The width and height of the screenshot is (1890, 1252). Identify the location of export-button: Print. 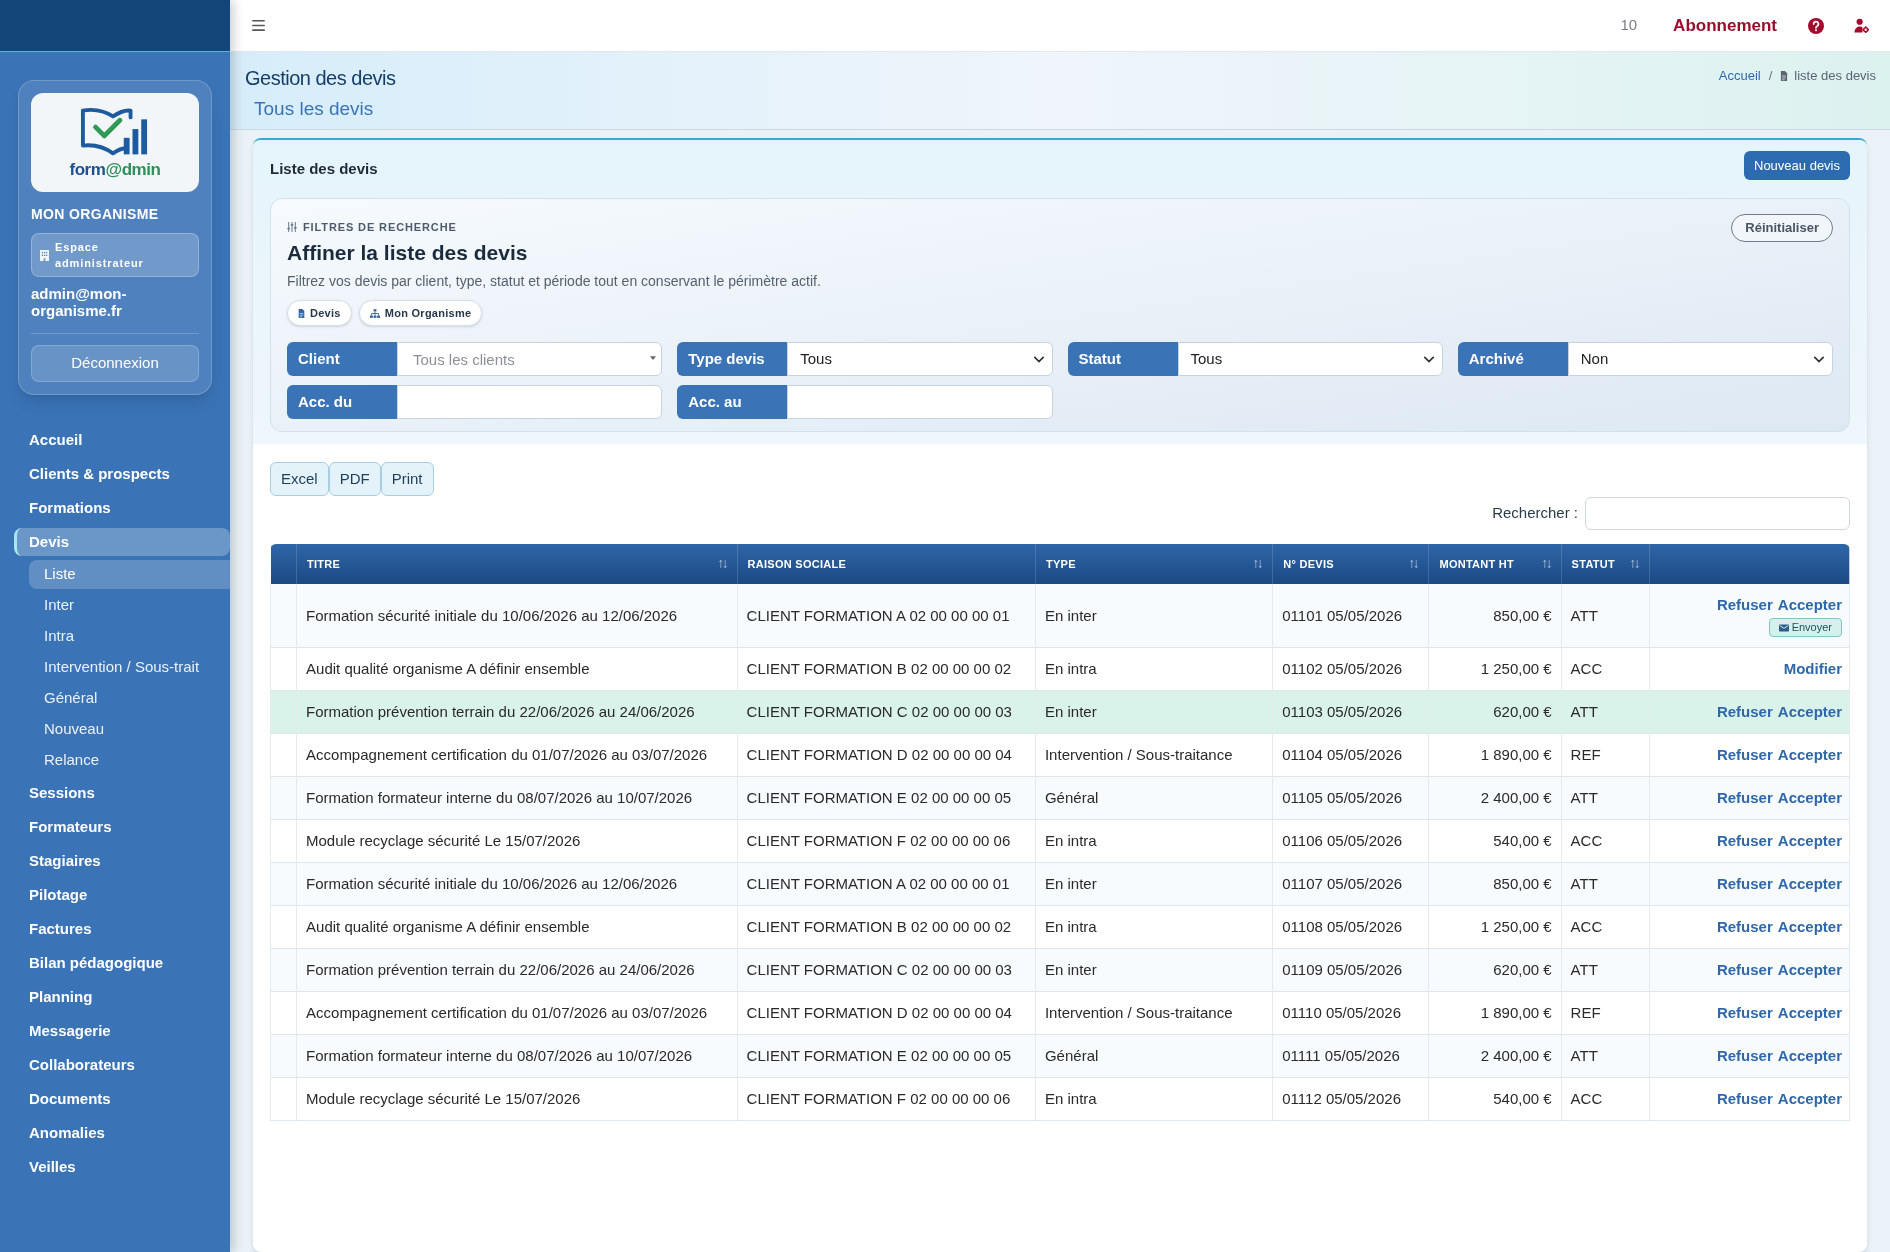
(407, 479).